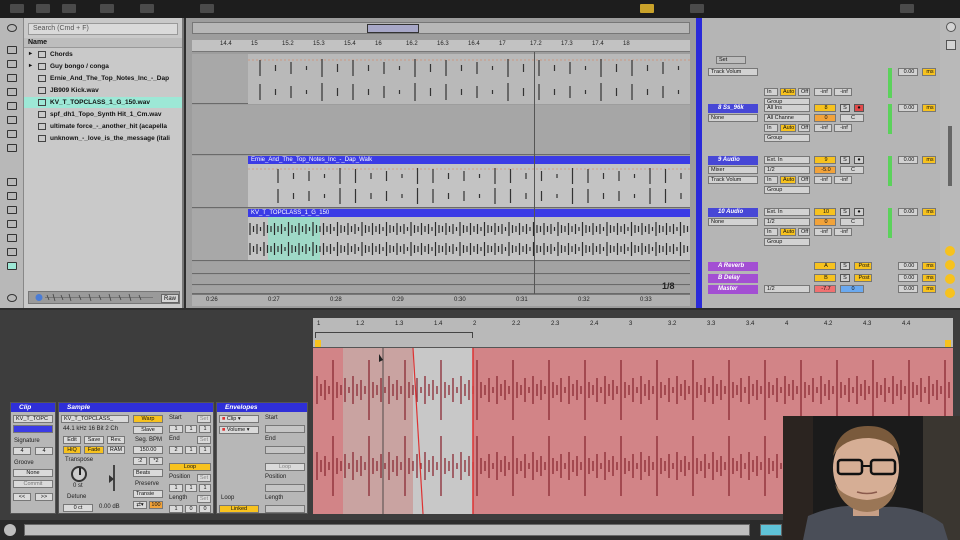  Describe the element at coordinates (12, 148) in the screenshot. I see `samples-icon` at that location.